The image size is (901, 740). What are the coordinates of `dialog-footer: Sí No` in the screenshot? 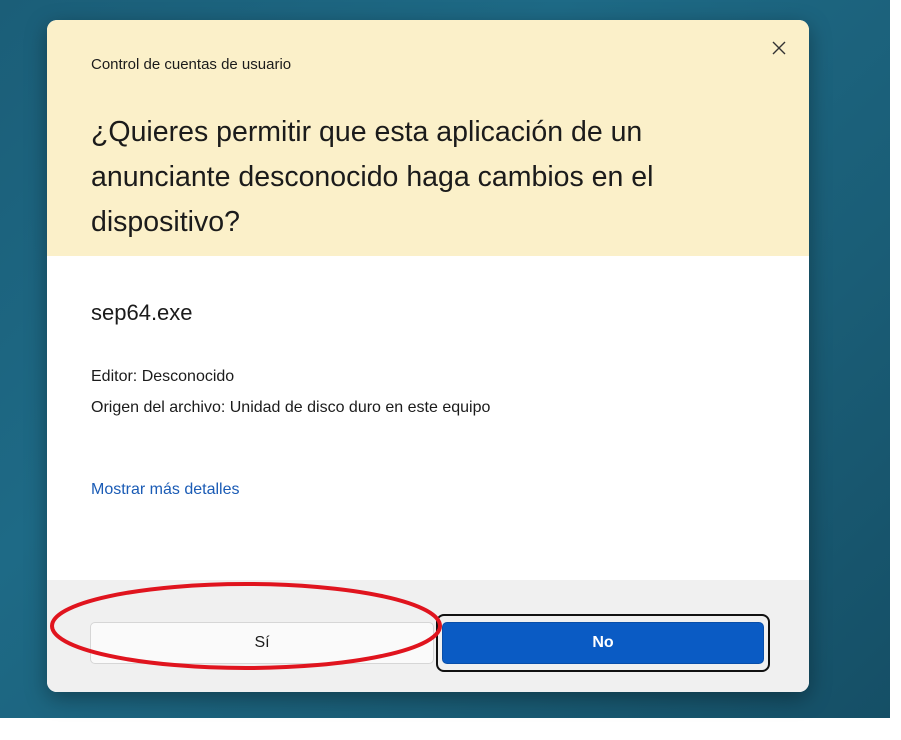 It's located at (428, 636).